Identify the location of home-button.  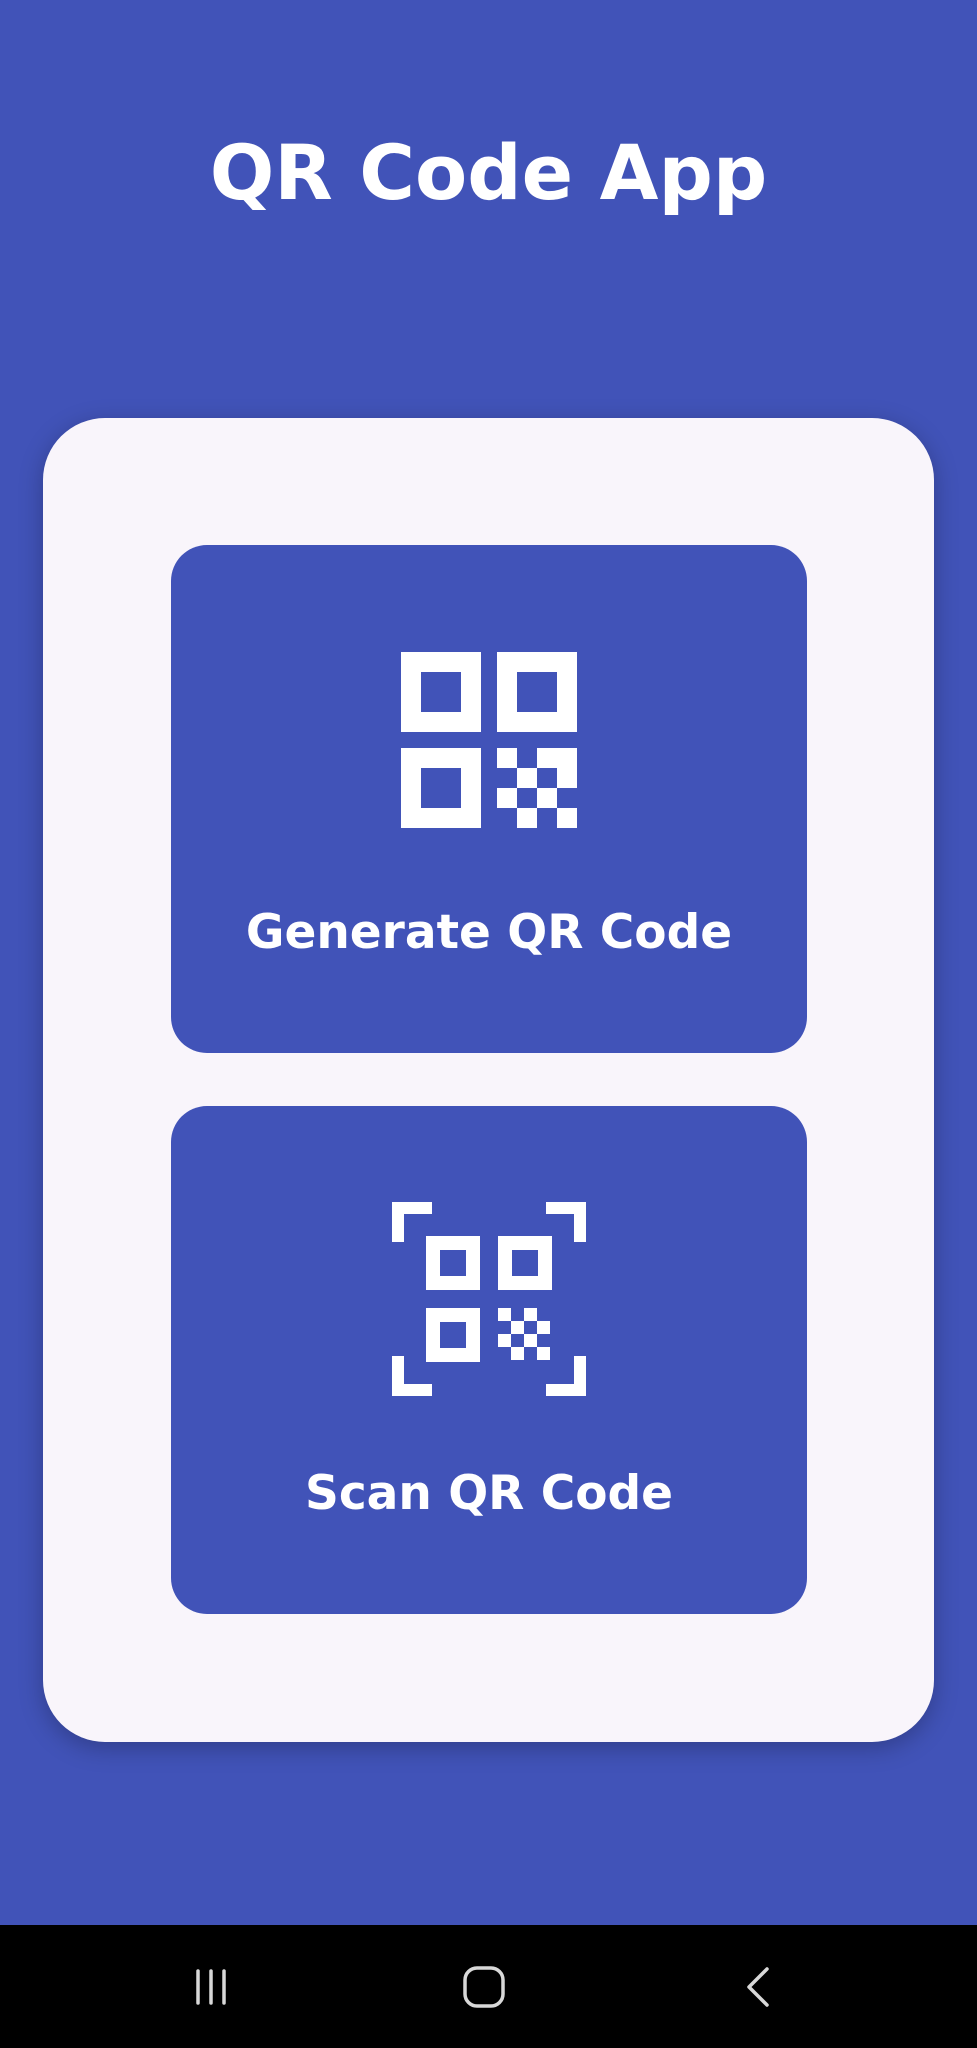
(484, 1987).